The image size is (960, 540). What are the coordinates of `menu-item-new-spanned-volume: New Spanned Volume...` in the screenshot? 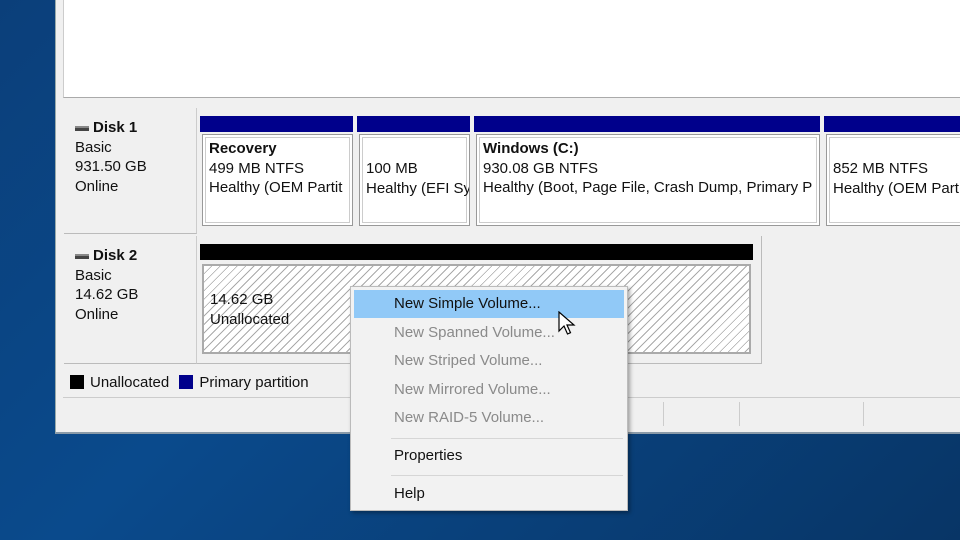 It's located at (489, 333).